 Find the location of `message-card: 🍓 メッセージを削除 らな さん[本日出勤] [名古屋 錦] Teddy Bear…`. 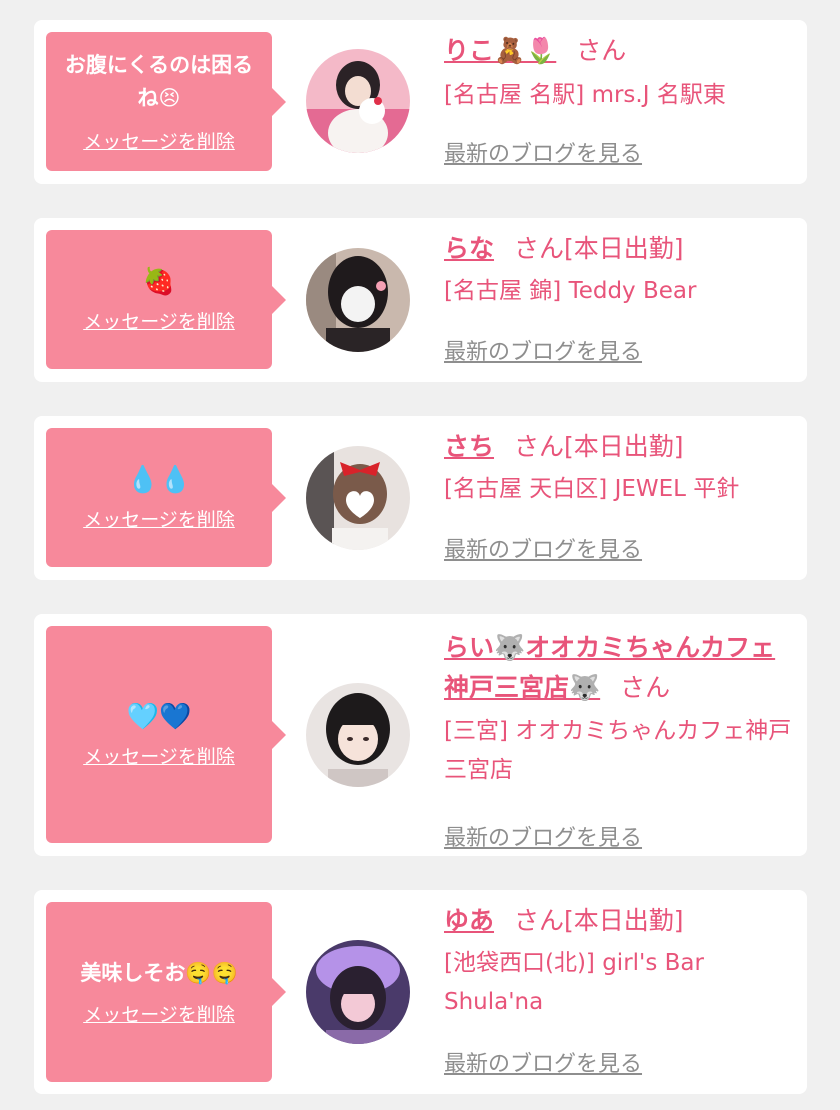

message-card: 🍓 メッセージを削除 らな さん[本日出勤] [名古屋 錦] Teddy Bear… is located at coordinates (420, 300).